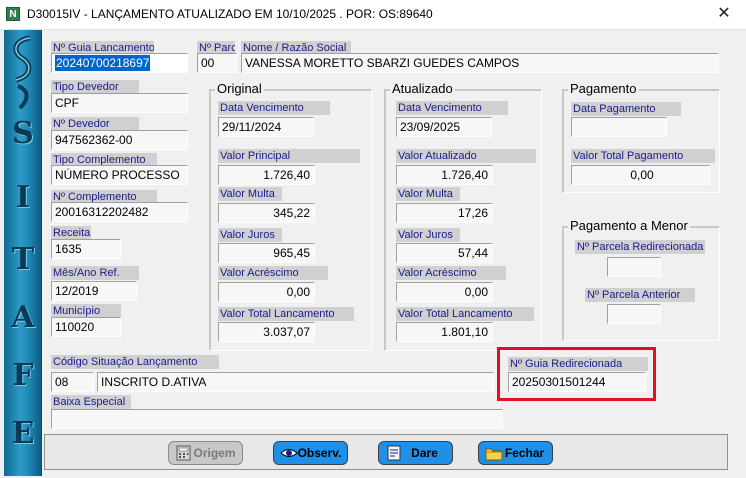 The height and width of the screenshot is (478, 746). I want to click on dare-label: Dare, so click(424, 453).